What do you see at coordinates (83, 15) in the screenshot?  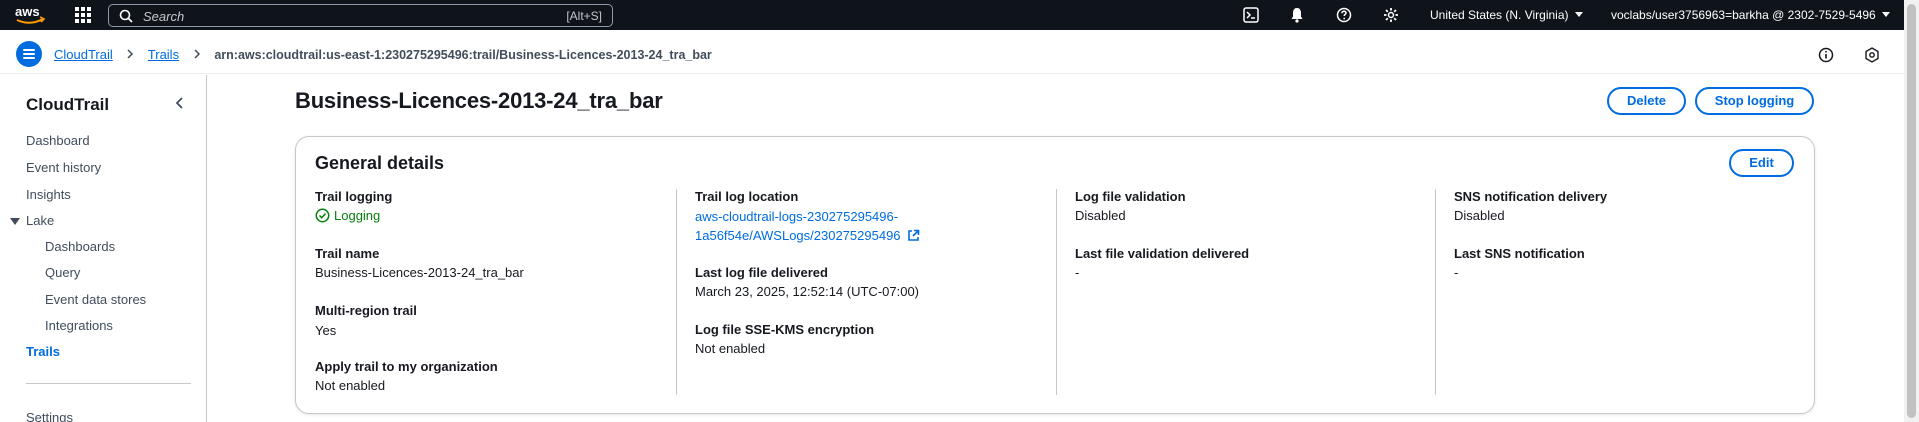 I see `services-grid-icon` at bounding box center [83, 15].